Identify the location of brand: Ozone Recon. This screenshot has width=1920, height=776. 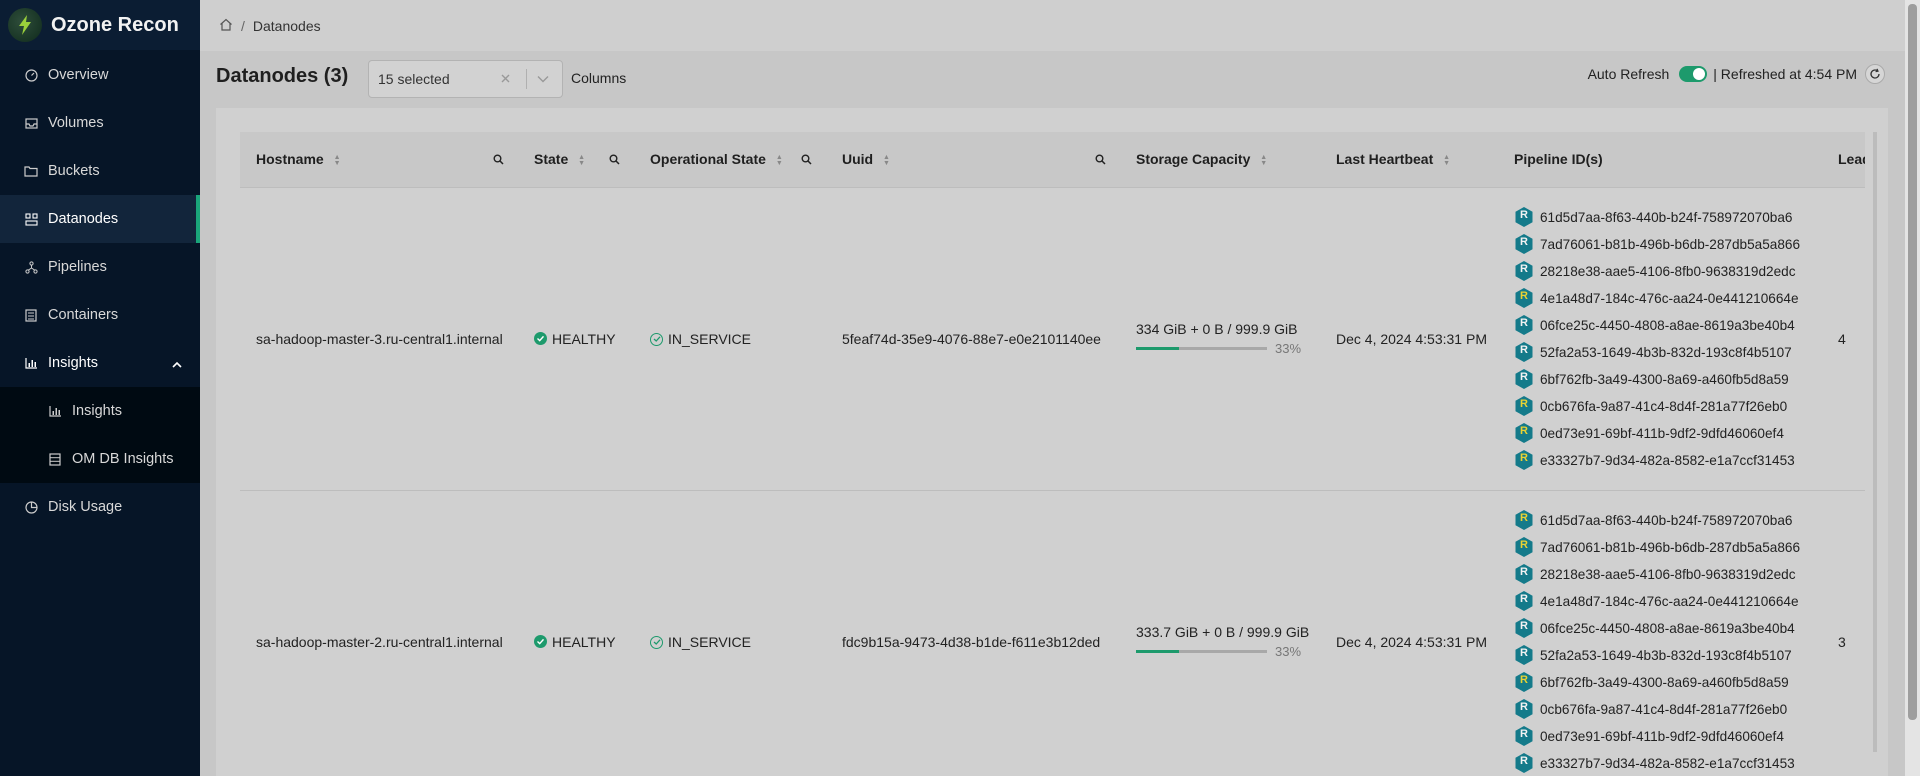
(100, 25).